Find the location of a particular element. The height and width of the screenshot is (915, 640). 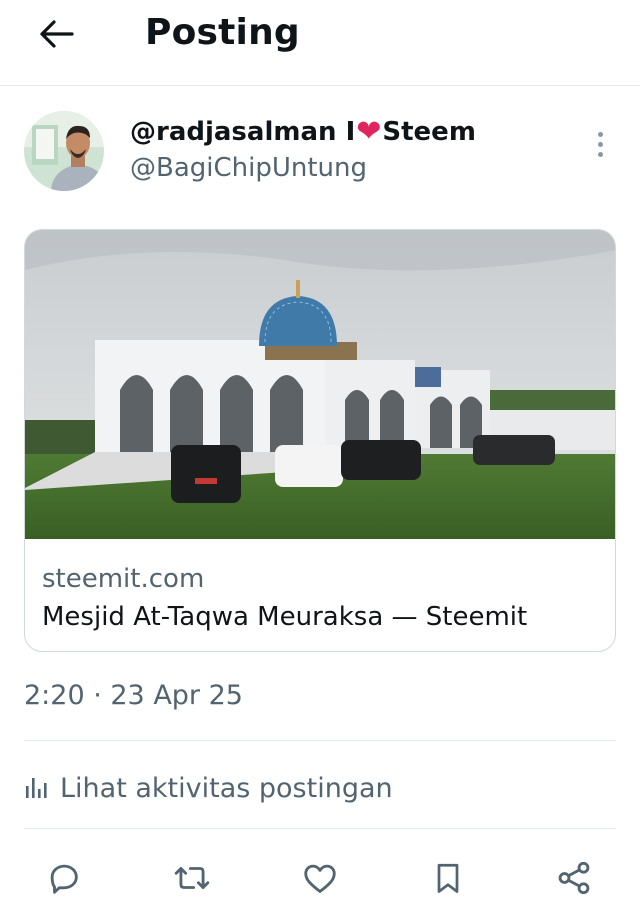

bookmark-icon is located at coordinates (448, 878).